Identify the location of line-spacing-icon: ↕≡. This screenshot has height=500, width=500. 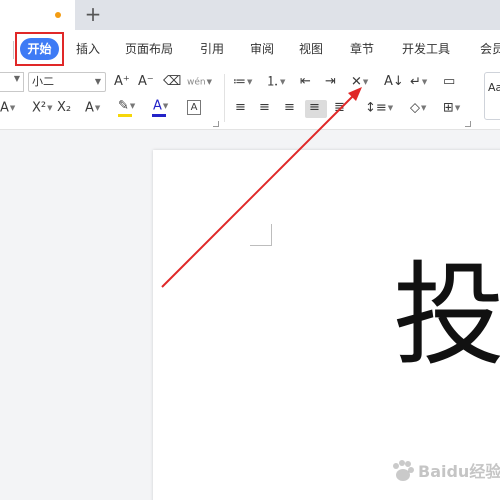
(376, 108).